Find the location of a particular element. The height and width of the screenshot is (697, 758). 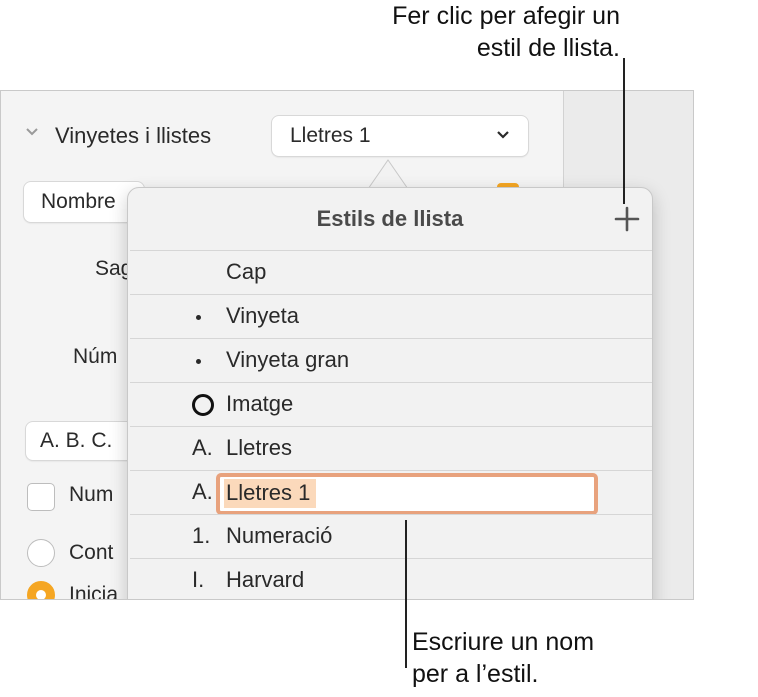

list-item-label: Imatge is located at coordinates (260, 403).